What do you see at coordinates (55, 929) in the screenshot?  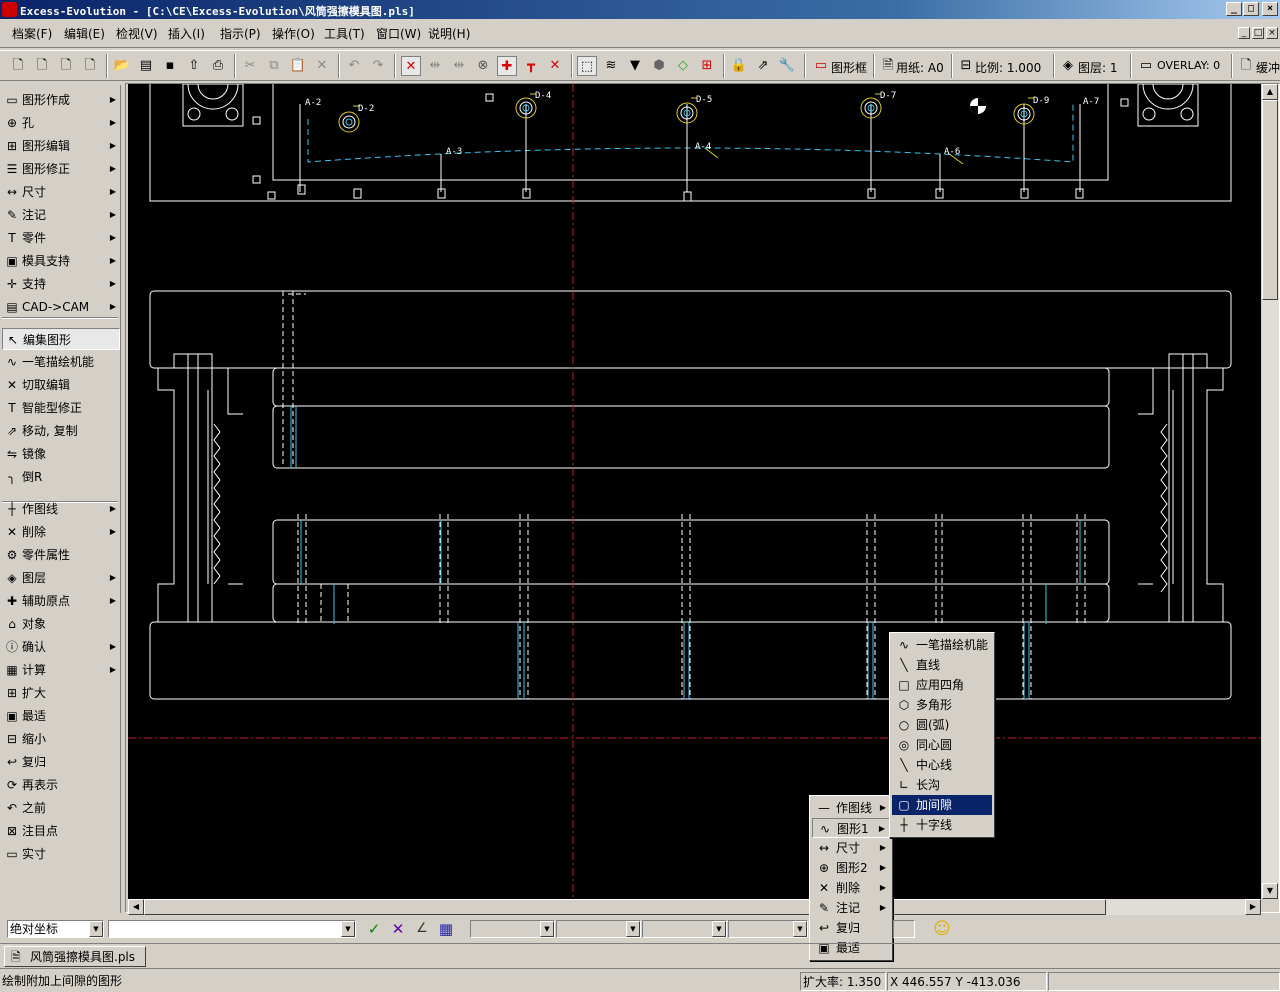 I see `coordinate-mode-select: 绝对坐标 ▼` at bounding box center [55, 929].